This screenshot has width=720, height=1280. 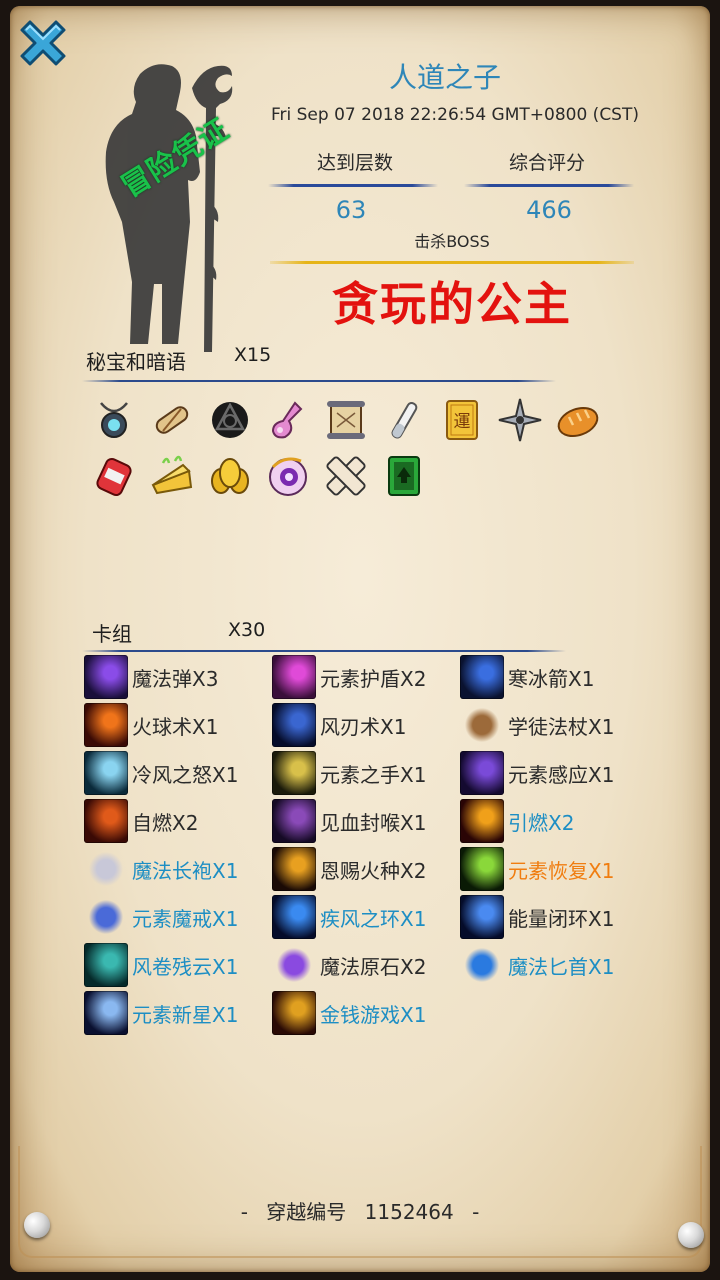 I want to click on card-name: 元素之手X1, so click(x=373, y=774).